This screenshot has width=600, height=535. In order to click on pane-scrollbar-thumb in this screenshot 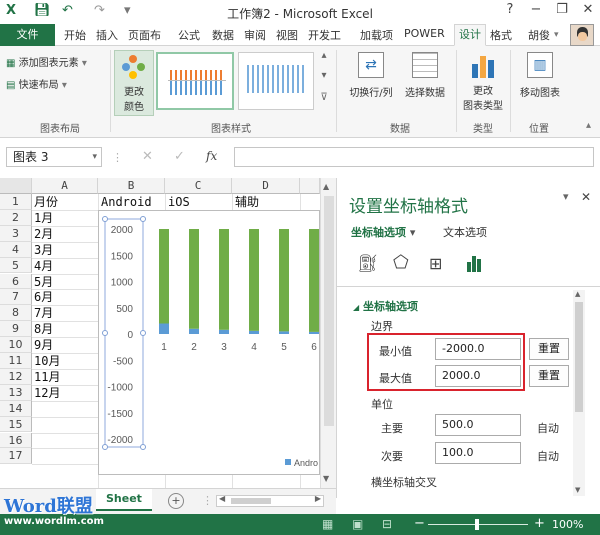, I will do `click(579, 357)`.